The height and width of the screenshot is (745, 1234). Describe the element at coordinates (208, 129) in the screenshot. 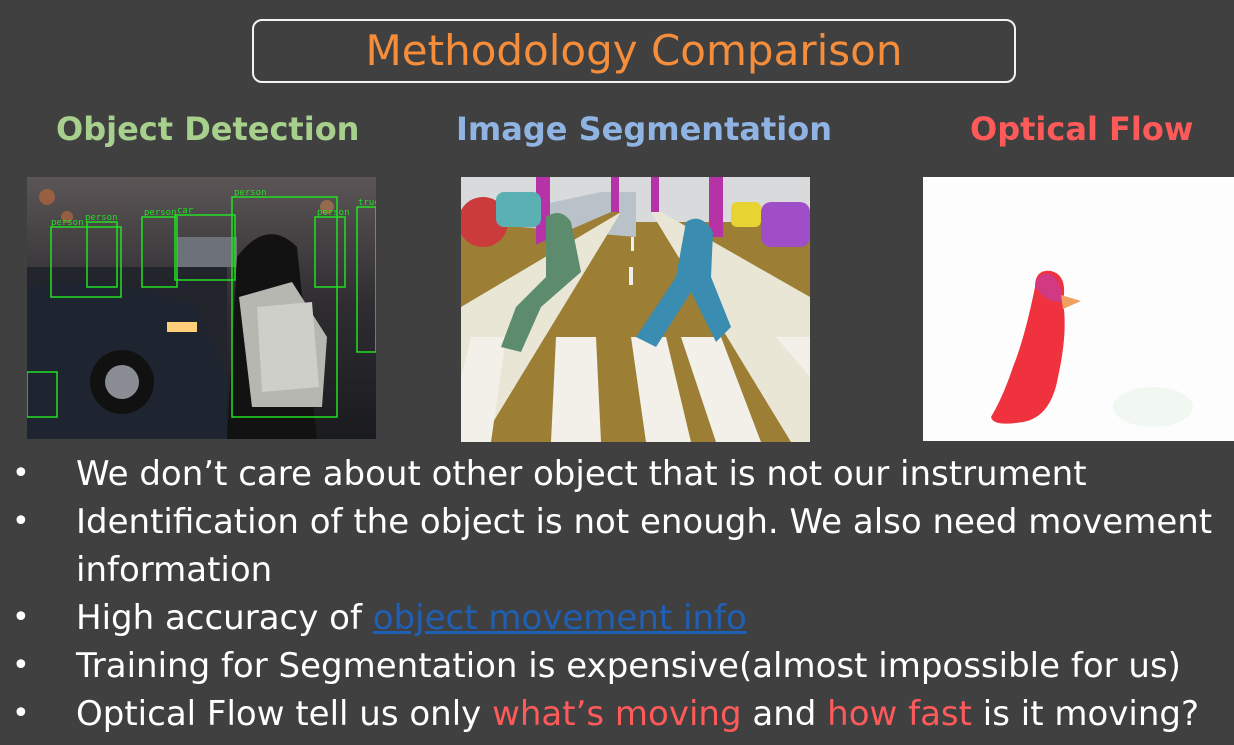

I see `heading-object-detection: Object Detection` at that location.